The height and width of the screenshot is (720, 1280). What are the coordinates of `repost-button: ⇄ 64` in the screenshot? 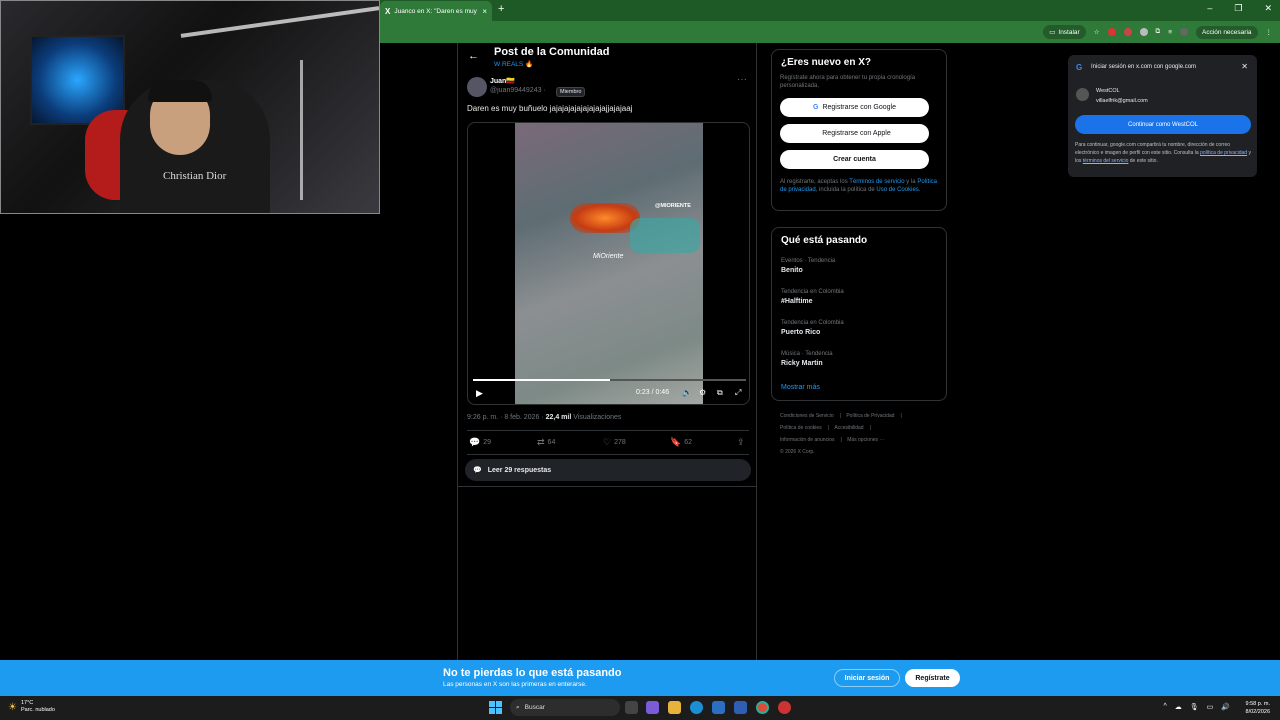 It's located at (546, 442).